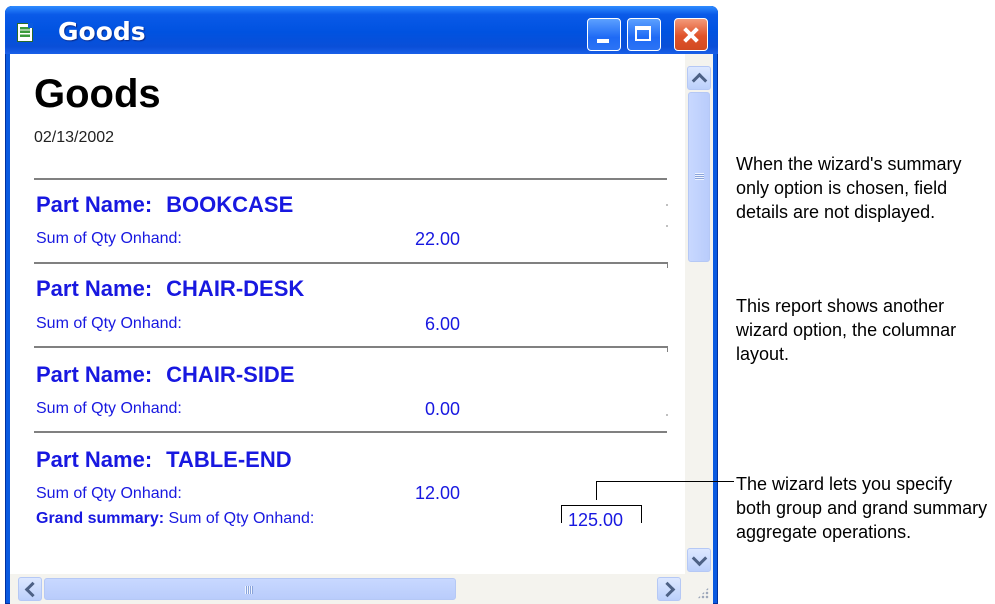 This screenshot has height=604, width=995. I want to click on report-title: Goods, so click(97, 94).